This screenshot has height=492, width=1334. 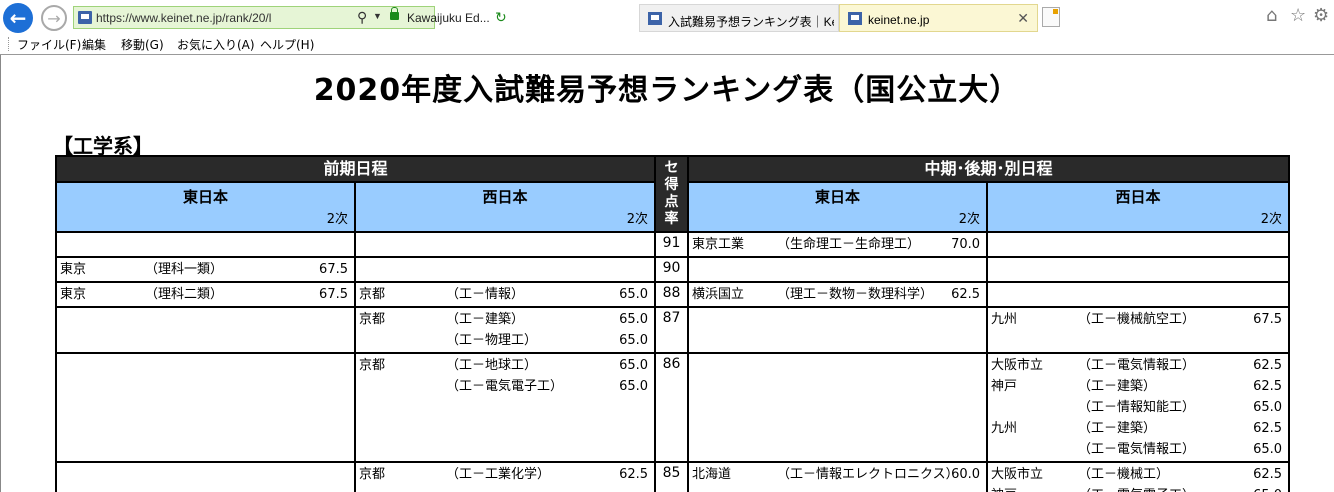 What do you see at coordinates (1321, 15) in the screenshot?
I see `gear-icon: ⚙` at bounding box center [1321, 15].